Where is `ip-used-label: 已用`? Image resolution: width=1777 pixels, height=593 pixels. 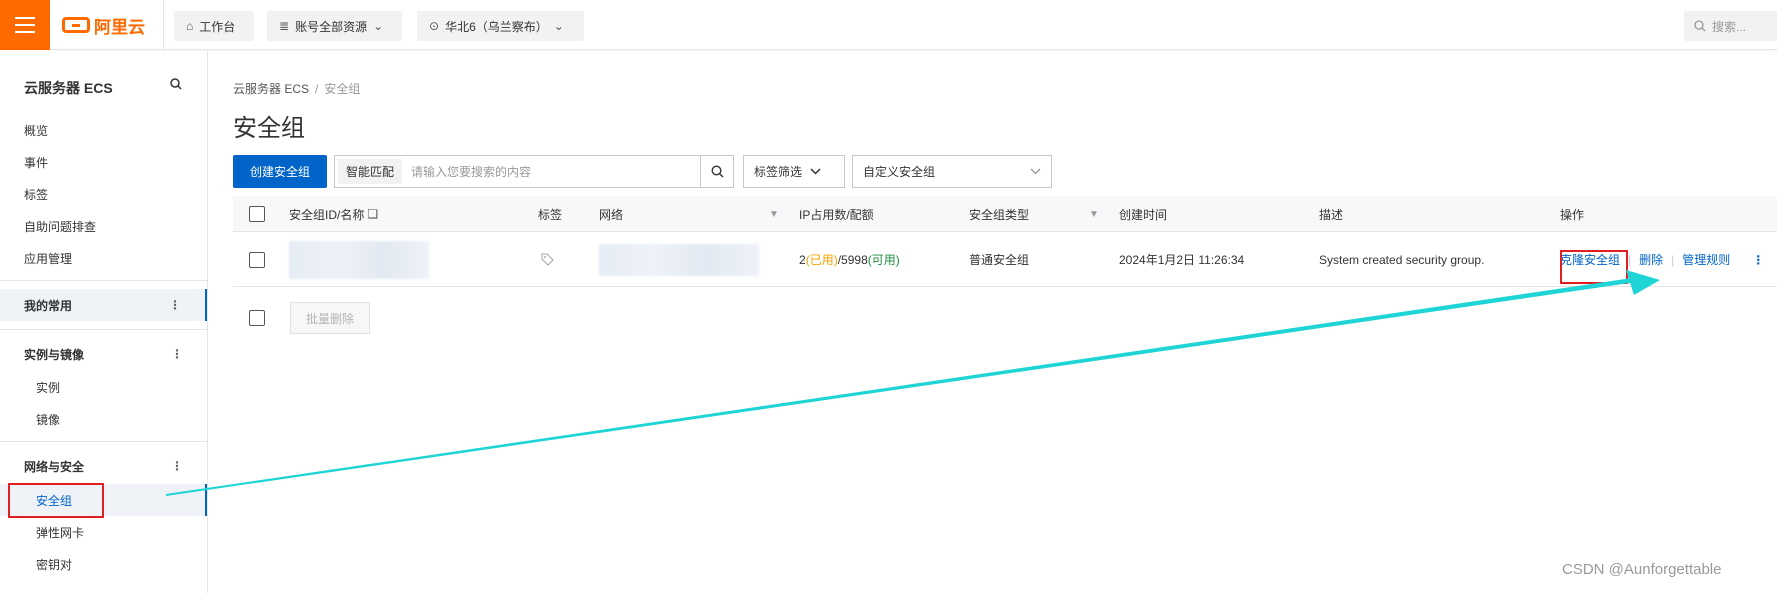
ip-used-label: 已用 is located at coordinates (821, 260).